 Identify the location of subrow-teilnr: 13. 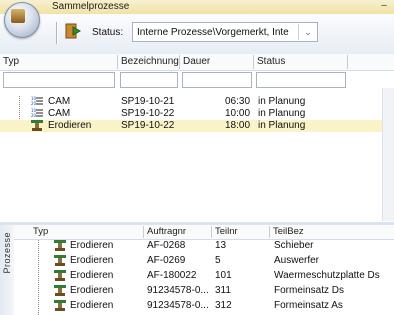
(221, 245).